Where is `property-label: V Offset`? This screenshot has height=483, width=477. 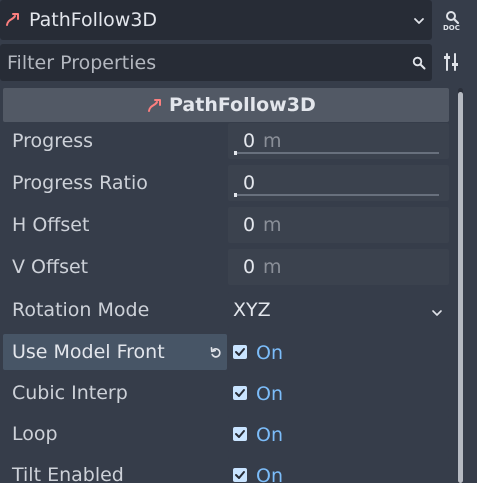
property-label: V Offset is located at coordinates (50, 267).